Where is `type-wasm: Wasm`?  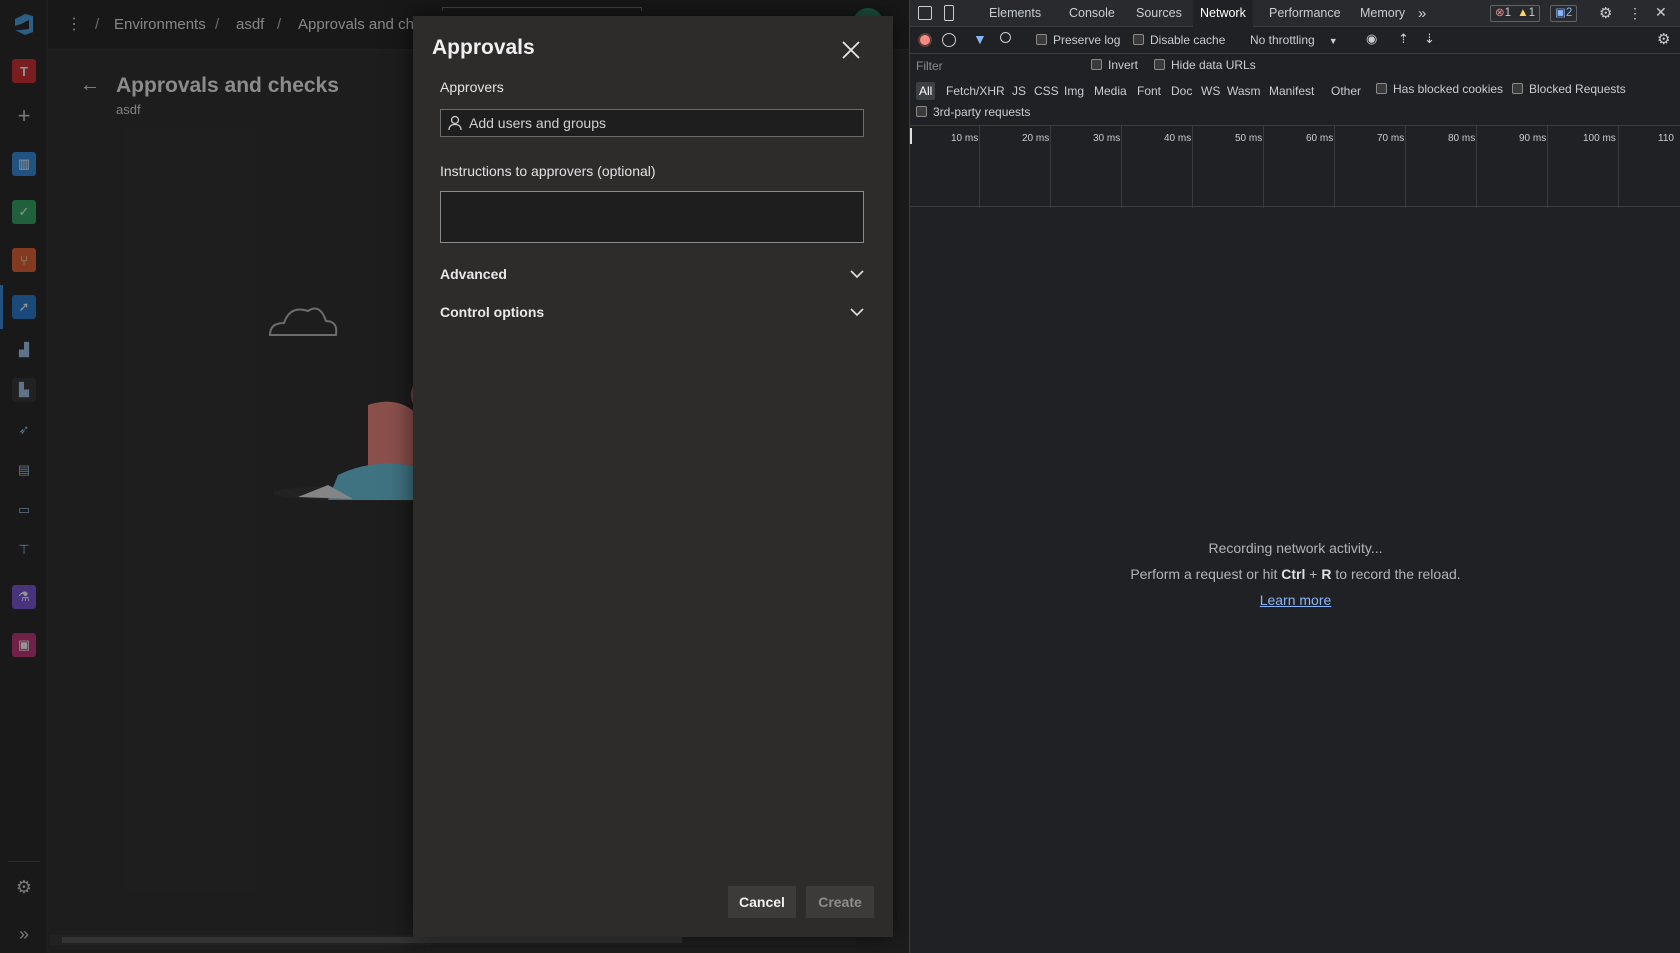
type-wasm: Wasm is located at coordinates (1244, 91).